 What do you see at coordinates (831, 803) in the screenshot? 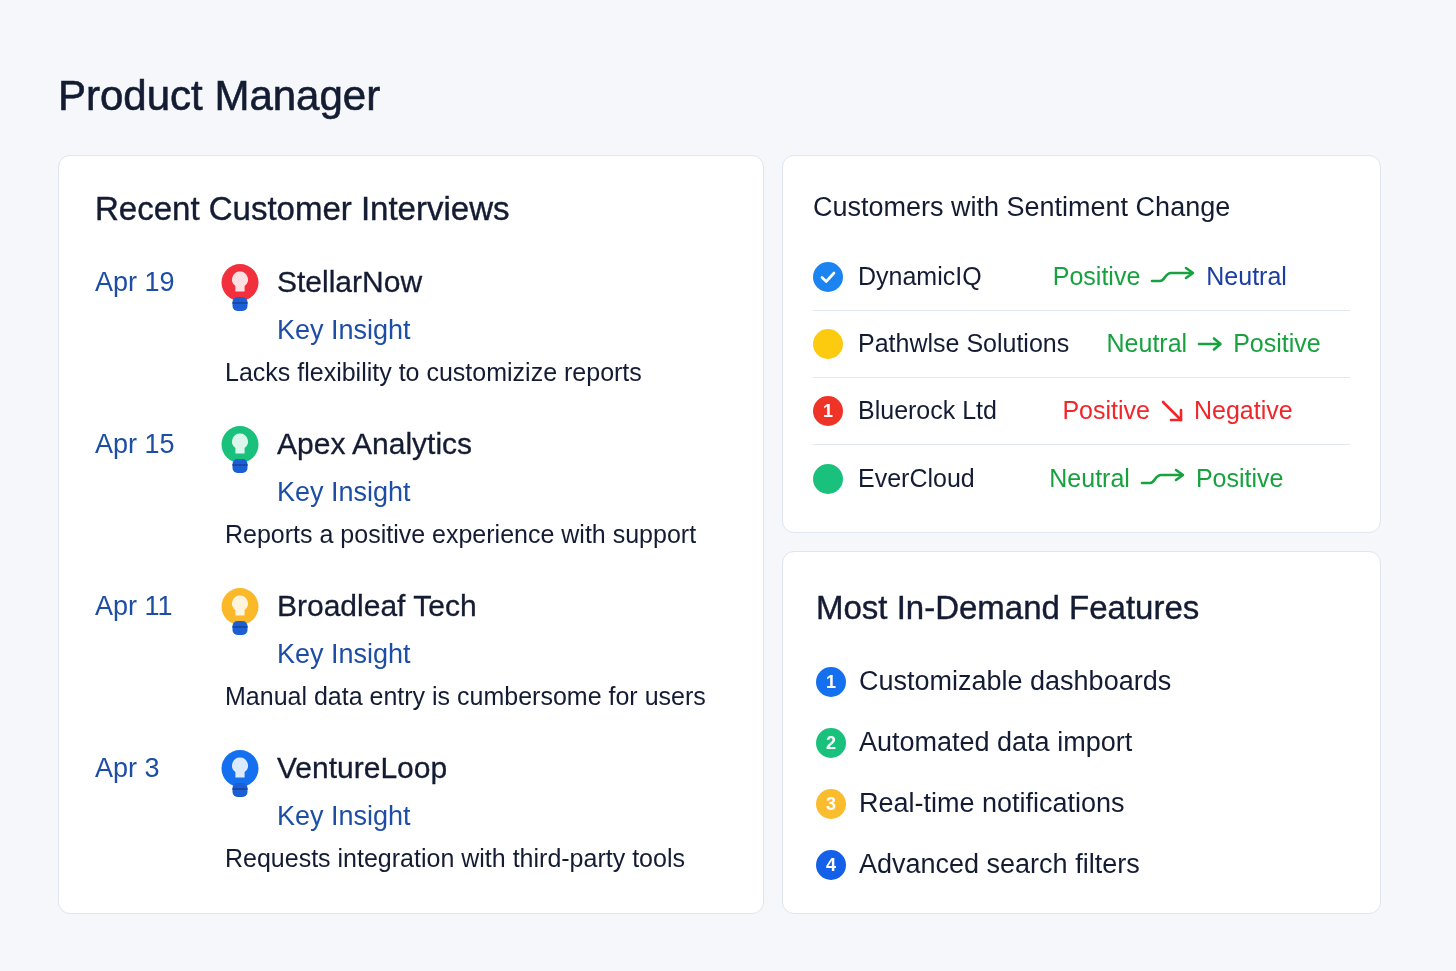
I see `number-badge: 3` at bounding box center [831, 803].